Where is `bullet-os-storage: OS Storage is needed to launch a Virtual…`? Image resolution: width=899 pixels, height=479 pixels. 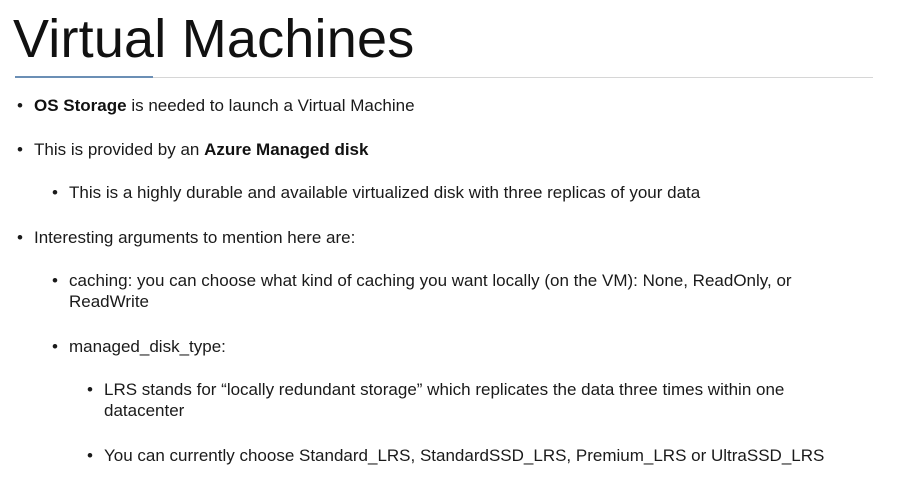 bullet-os-storage: OS Storage is needed to launch a Virtual… is located at coordinates (224, 105).